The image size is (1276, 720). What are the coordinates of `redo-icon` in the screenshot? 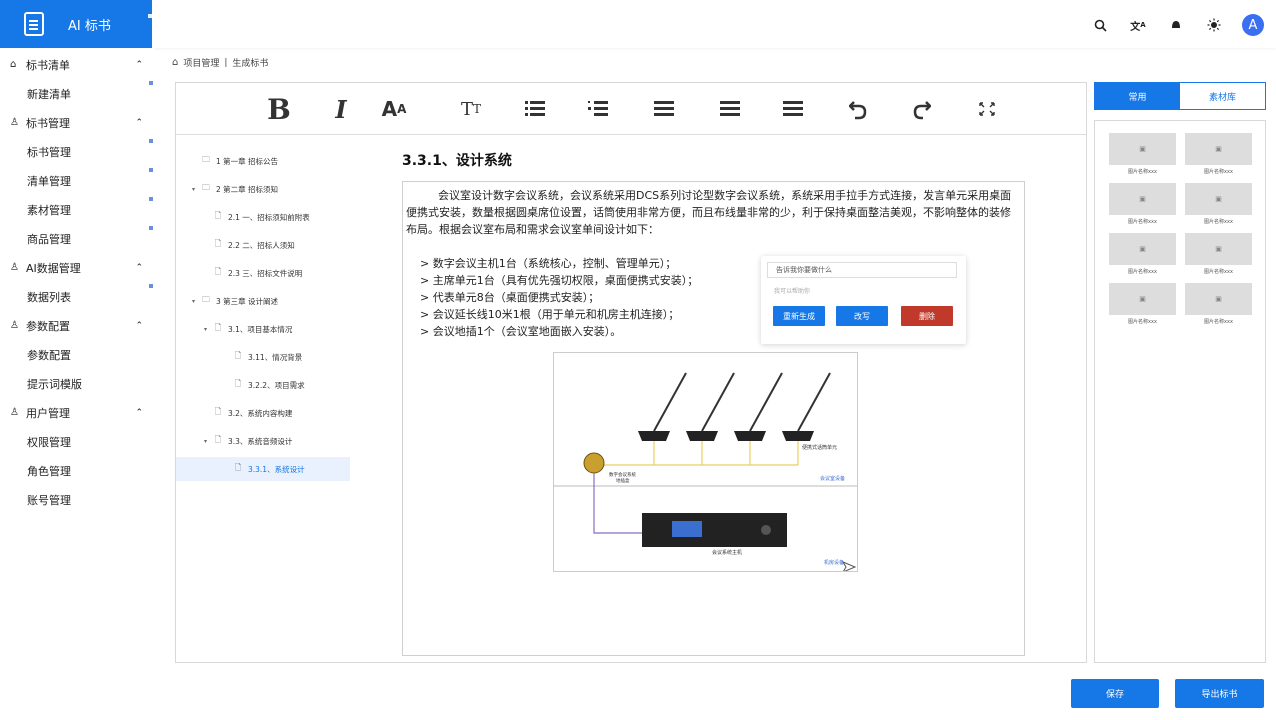 It's located at (922, 109).